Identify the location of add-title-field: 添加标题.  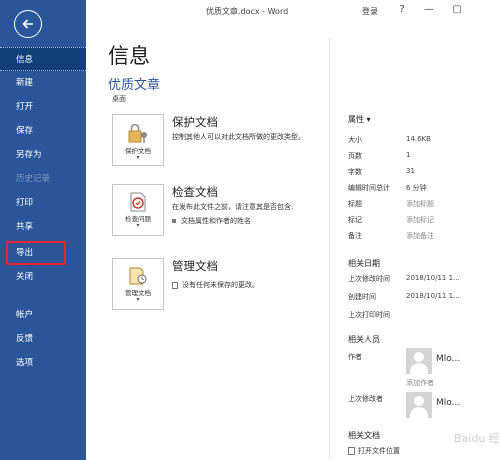
(420, 204).